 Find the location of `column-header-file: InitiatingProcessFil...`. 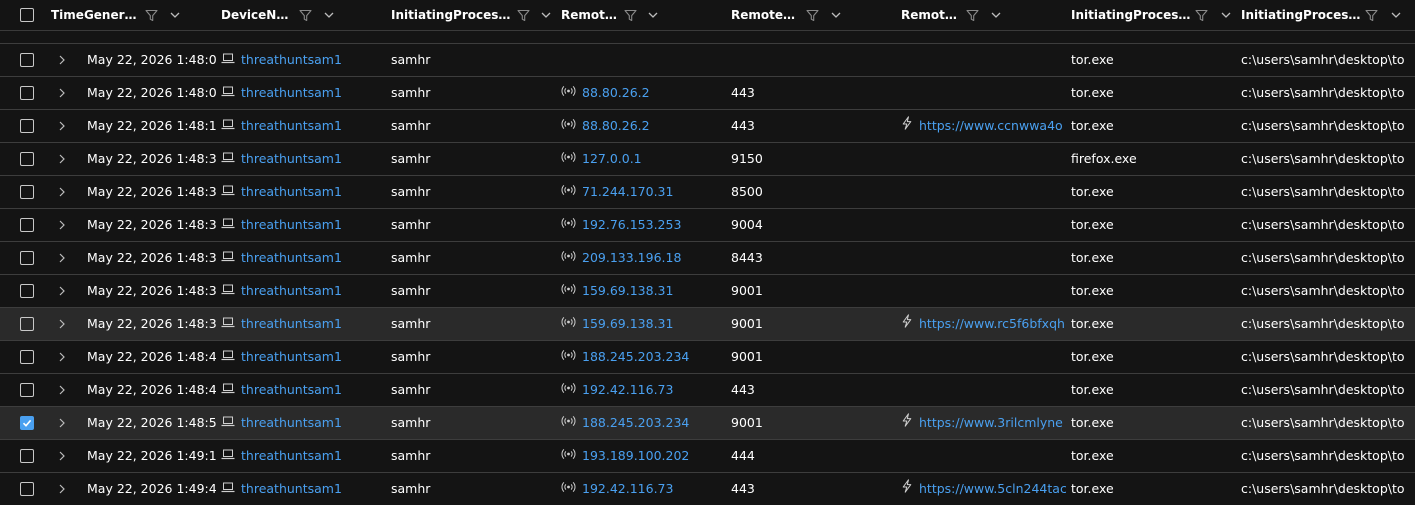

column-header-file: InitiatingProcessFil... is located at coordinates (1131, 15).